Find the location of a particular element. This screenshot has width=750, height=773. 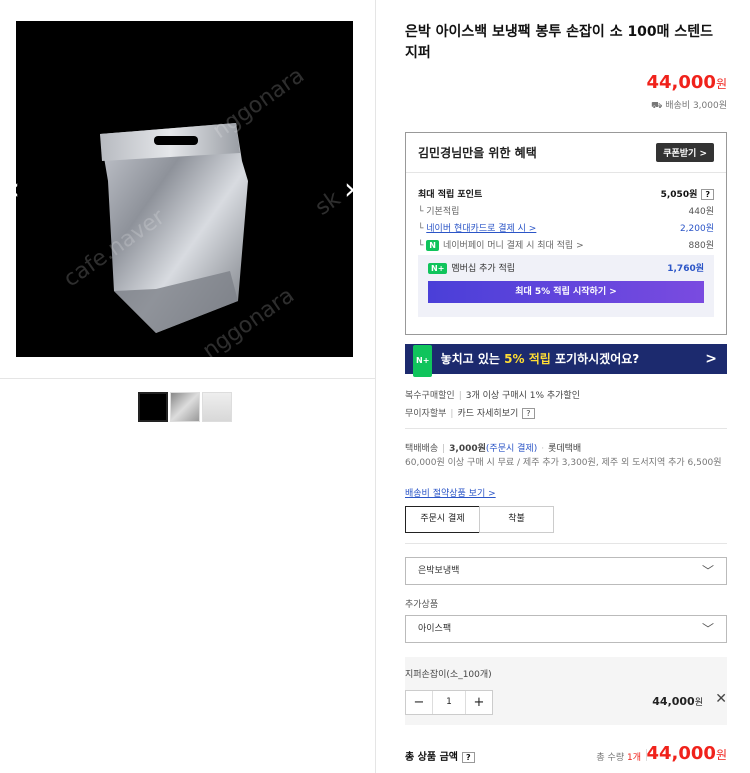

chevron-right-icon: › is located at coordinates (350, 189).